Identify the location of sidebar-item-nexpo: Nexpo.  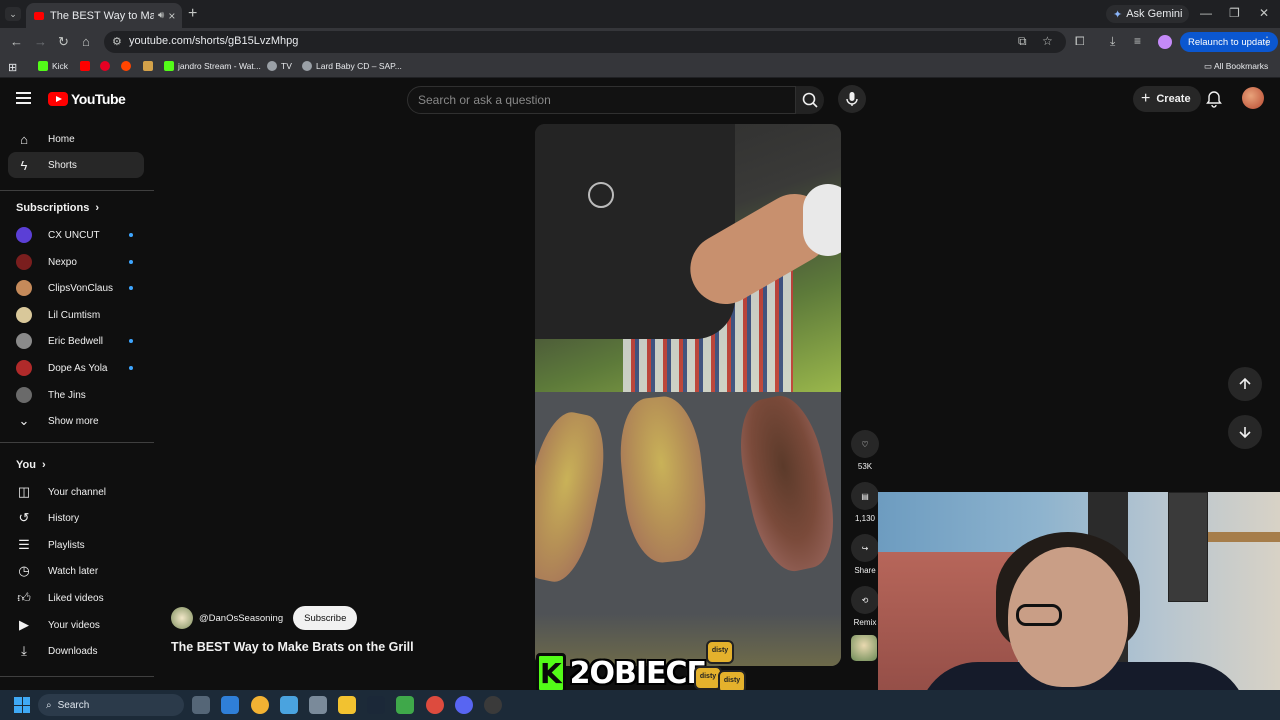
(76, 262).